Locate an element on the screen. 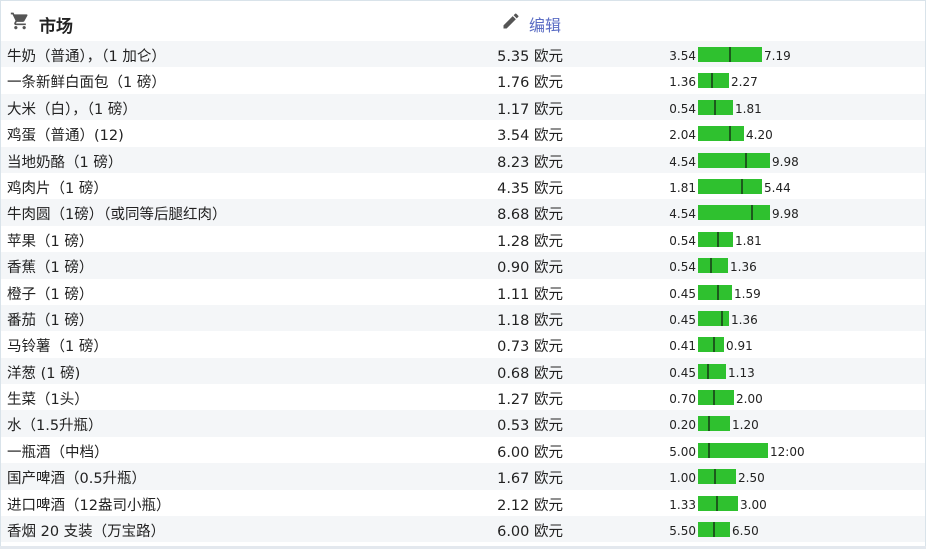  range-max: 0.91 is located at coordinates (739, 346).